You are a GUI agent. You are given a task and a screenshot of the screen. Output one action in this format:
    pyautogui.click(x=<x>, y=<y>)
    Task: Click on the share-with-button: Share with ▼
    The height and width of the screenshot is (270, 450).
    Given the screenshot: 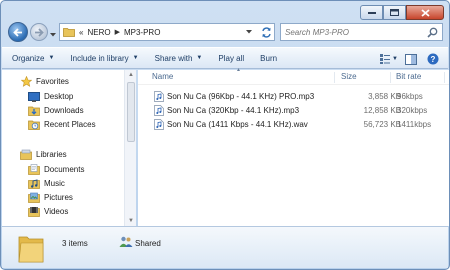 What is the action you would take?
    pyautogui.click(x=179, y=58)
    